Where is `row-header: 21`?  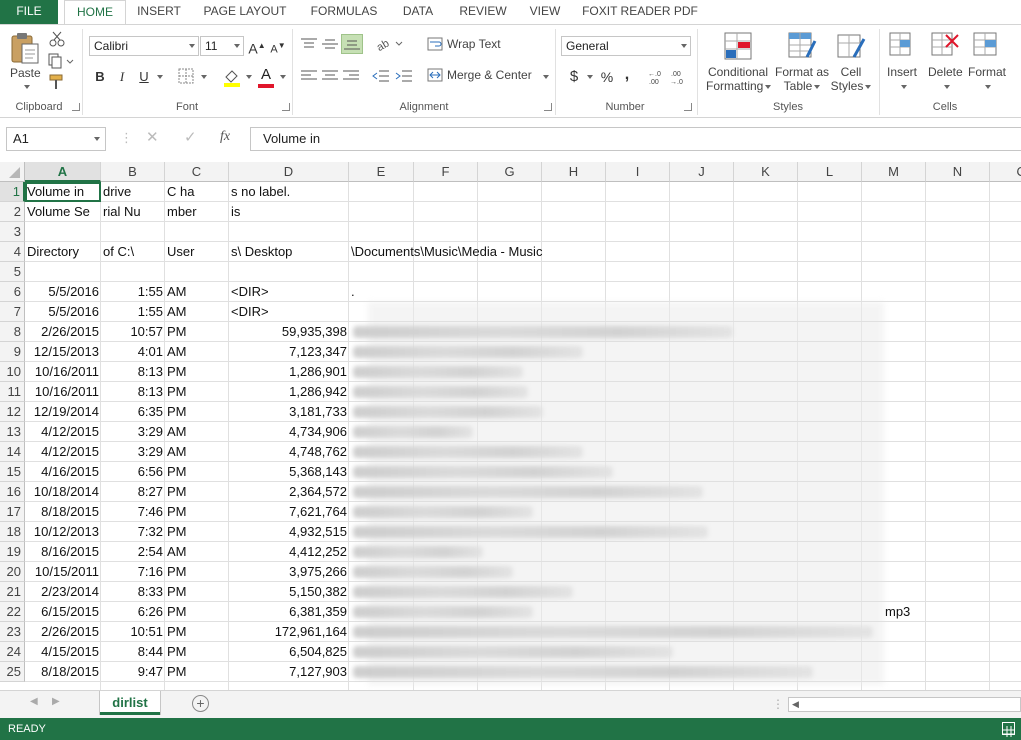
row-header: 21 is located at coordinates (12, 592).